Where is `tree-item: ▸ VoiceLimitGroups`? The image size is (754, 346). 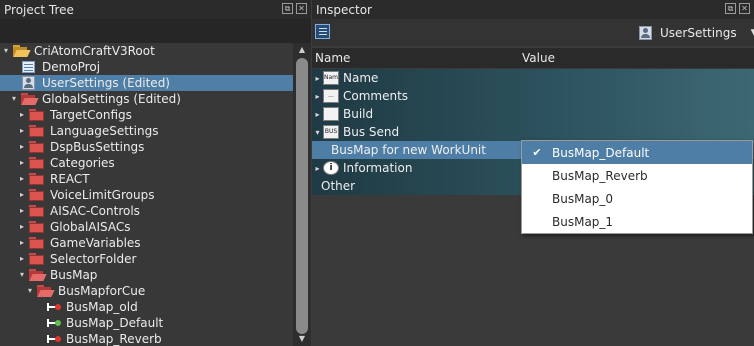
tree-item: ▸ VoiceLimitGroups is located at coordinates (146, 195).